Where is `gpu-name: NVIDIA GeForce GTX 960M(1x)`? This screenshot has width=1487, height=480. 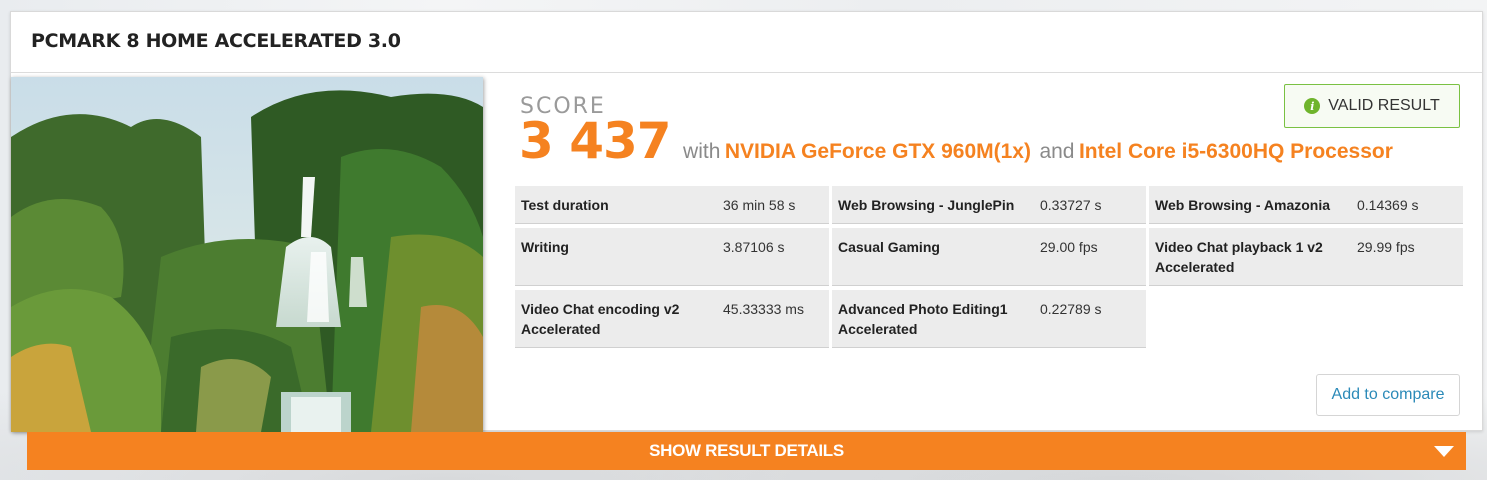 gpu-name: NVIDIA GeForce GTX 960M(1x) is located at coordinates (878, 151).